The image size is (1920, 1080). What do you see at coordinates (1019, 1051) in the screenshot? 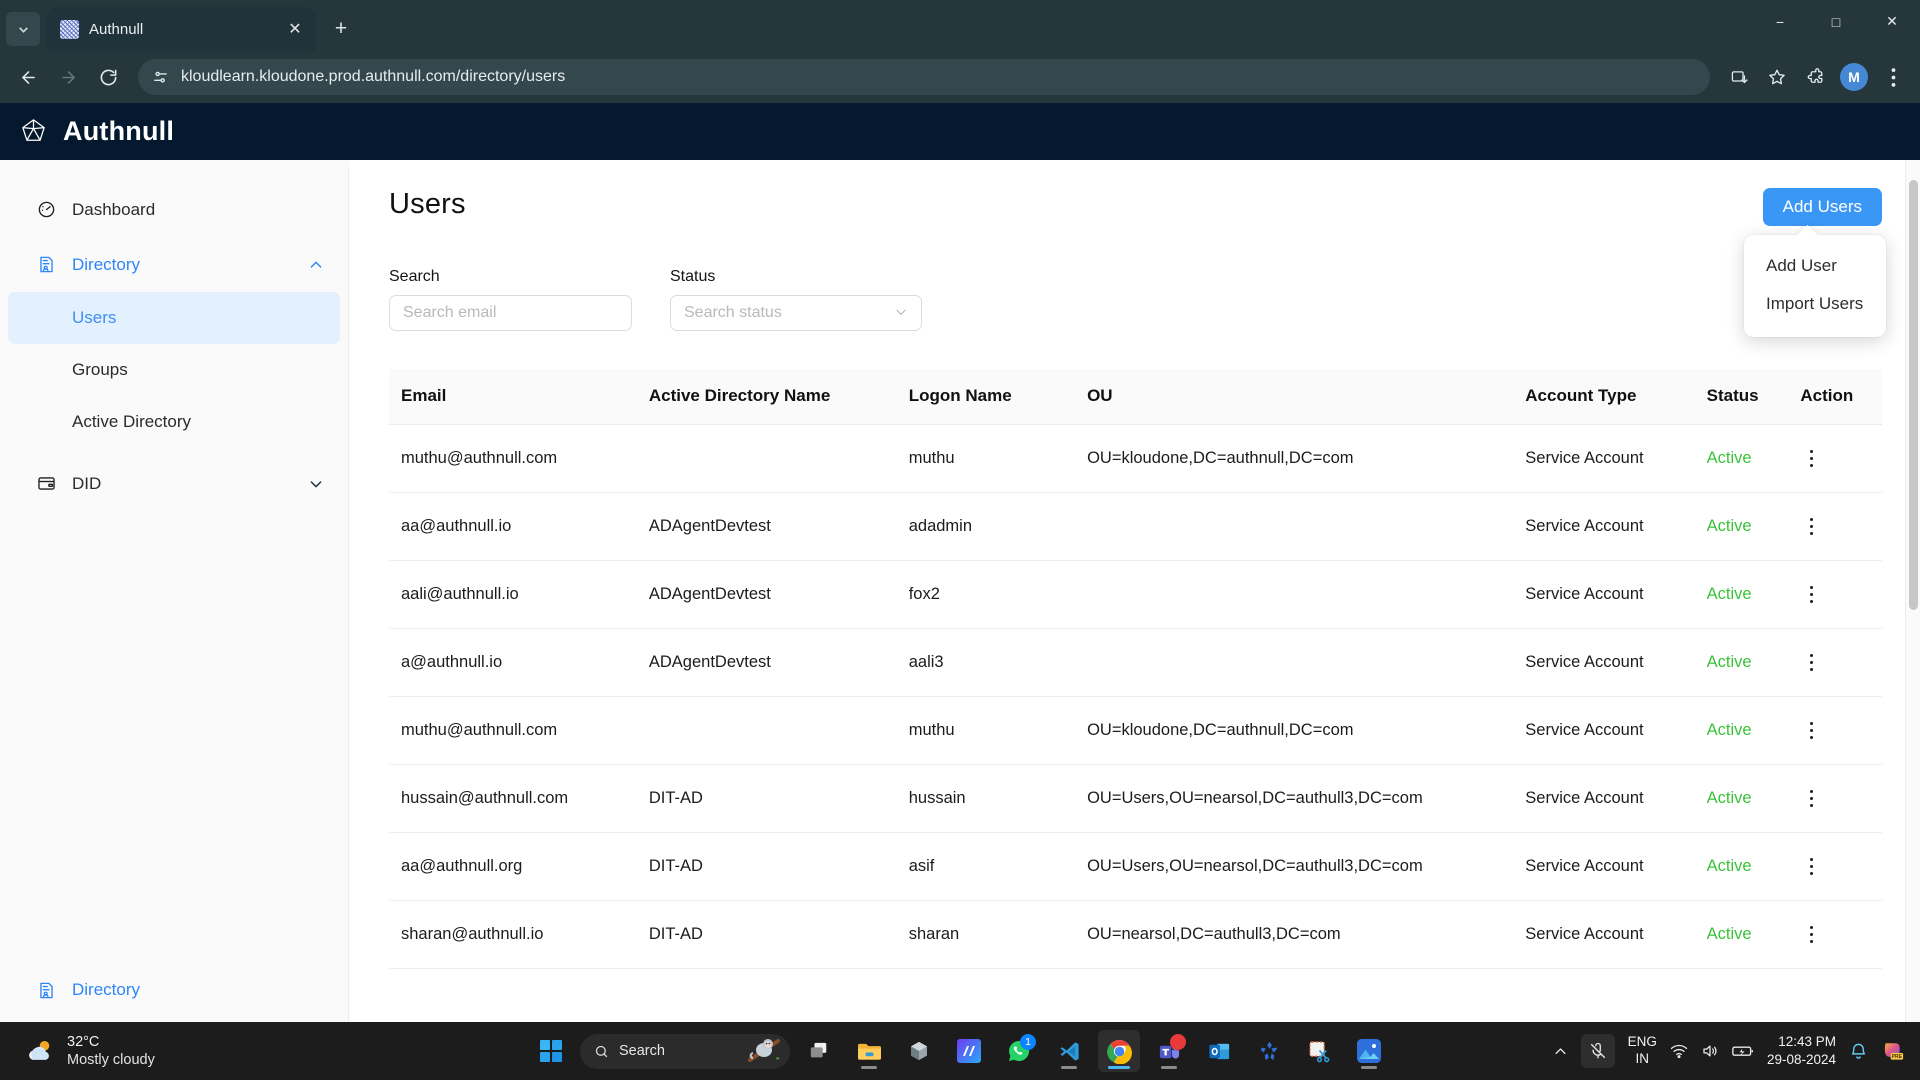
I see `taskbar-app-whatsapp: 1` at bounding box center [1019, 1051].